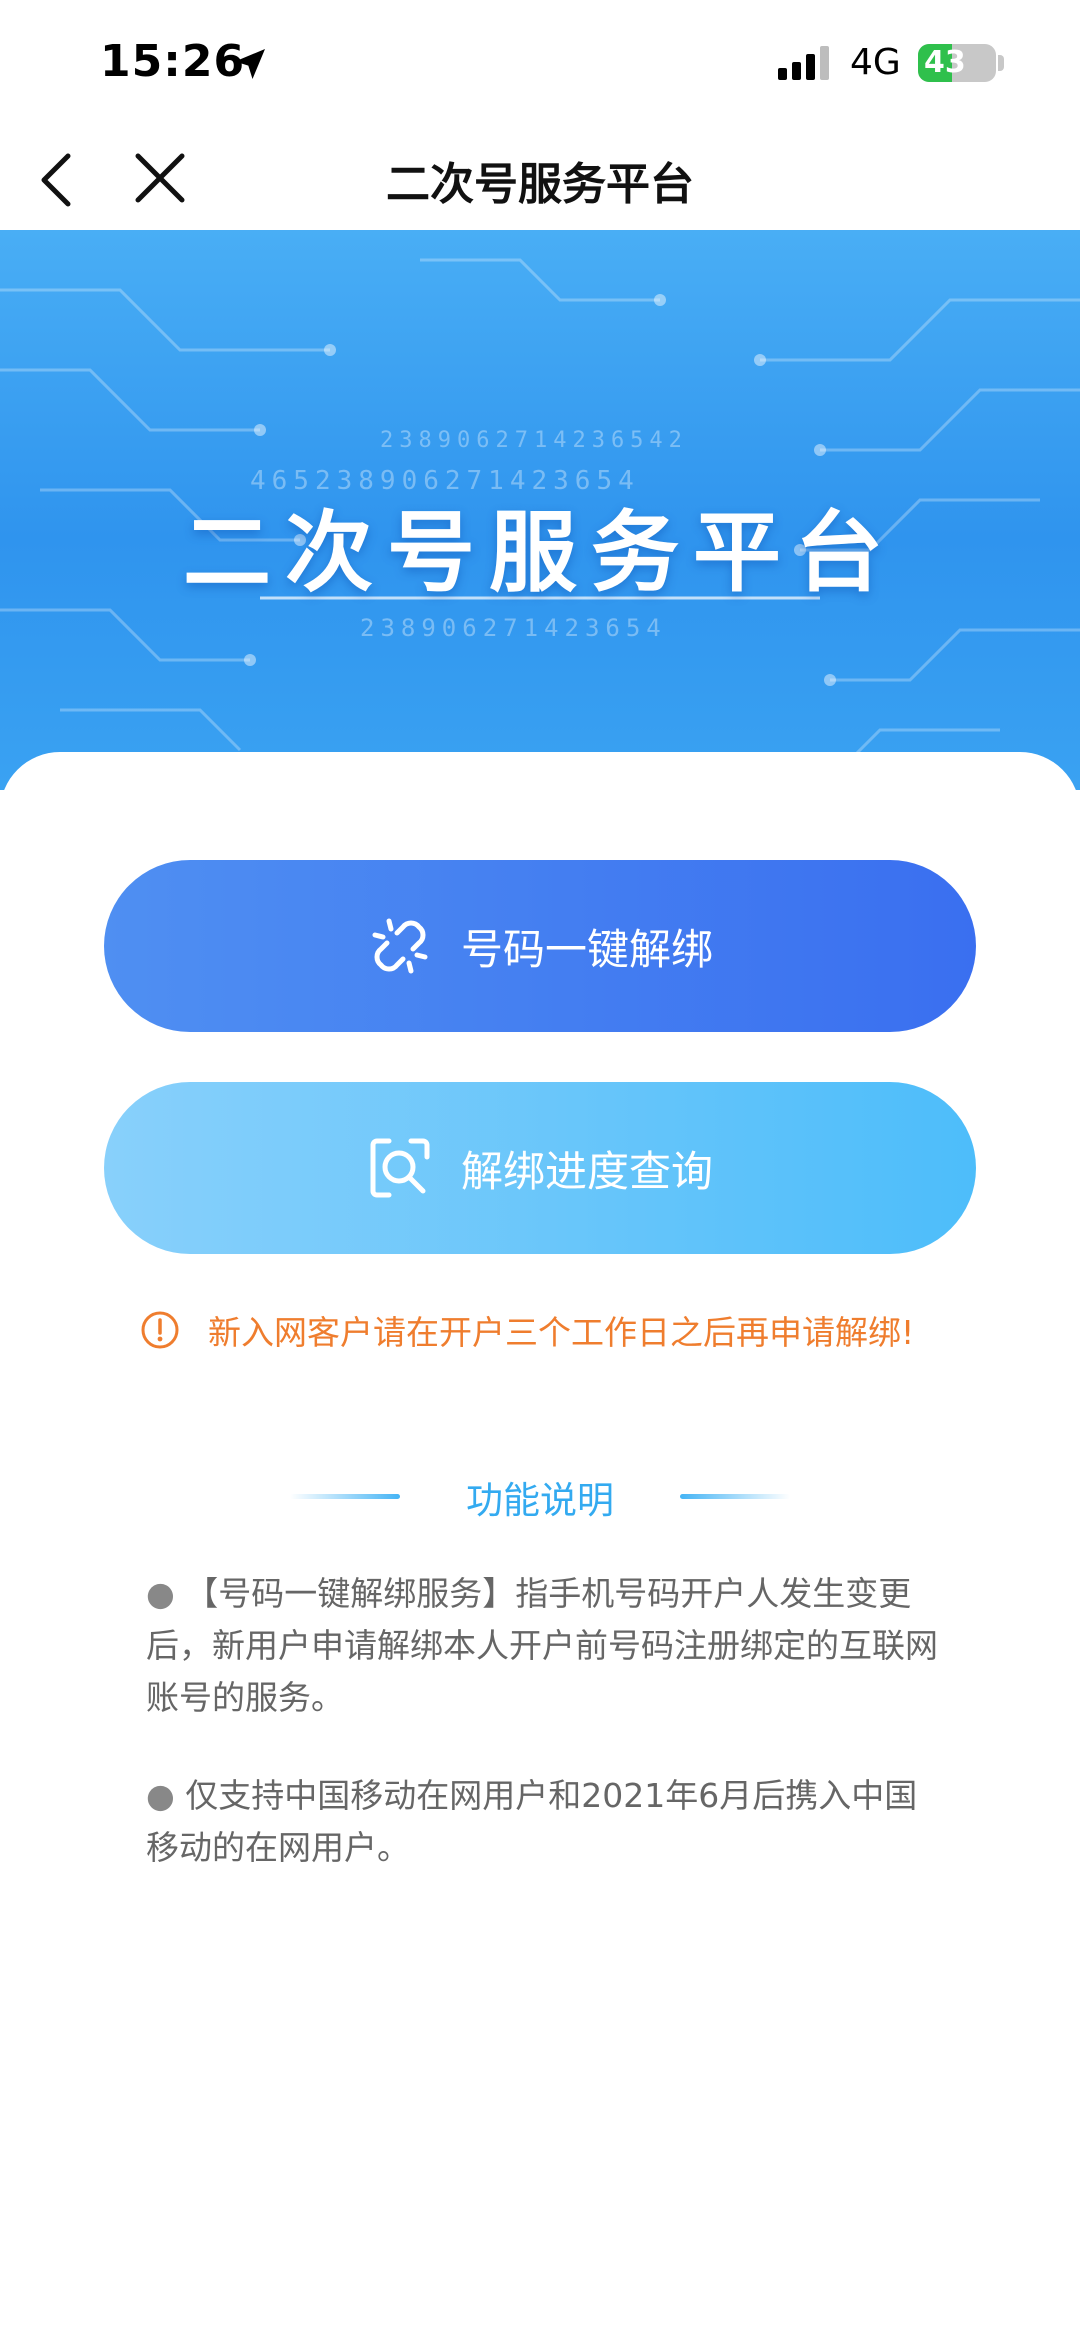 The image size is (1080, 2337). I want to click on unbind-number-button: 号码一键解绑, so click(540, 946).